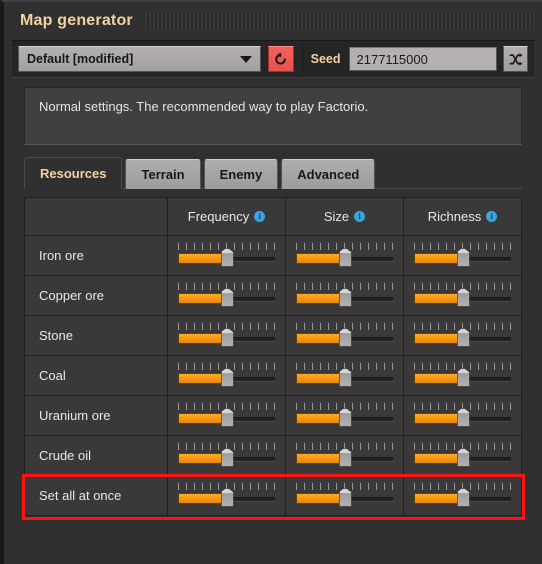 This screenshot has height=564, width=542. What do you see at coordinates (80, 495) in the screenshot?
I see `row-label: Set all at once` at bounding box center [80, 495].